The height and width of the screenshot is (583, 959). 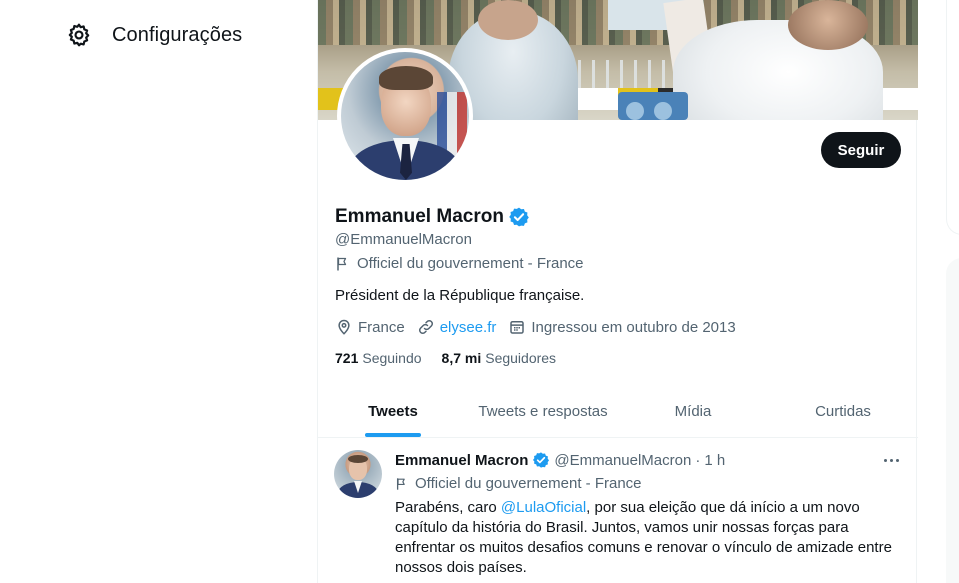 I want to click on tweet-affiliation: Officiel du gouvernement - France, so click(x=518, y=483).